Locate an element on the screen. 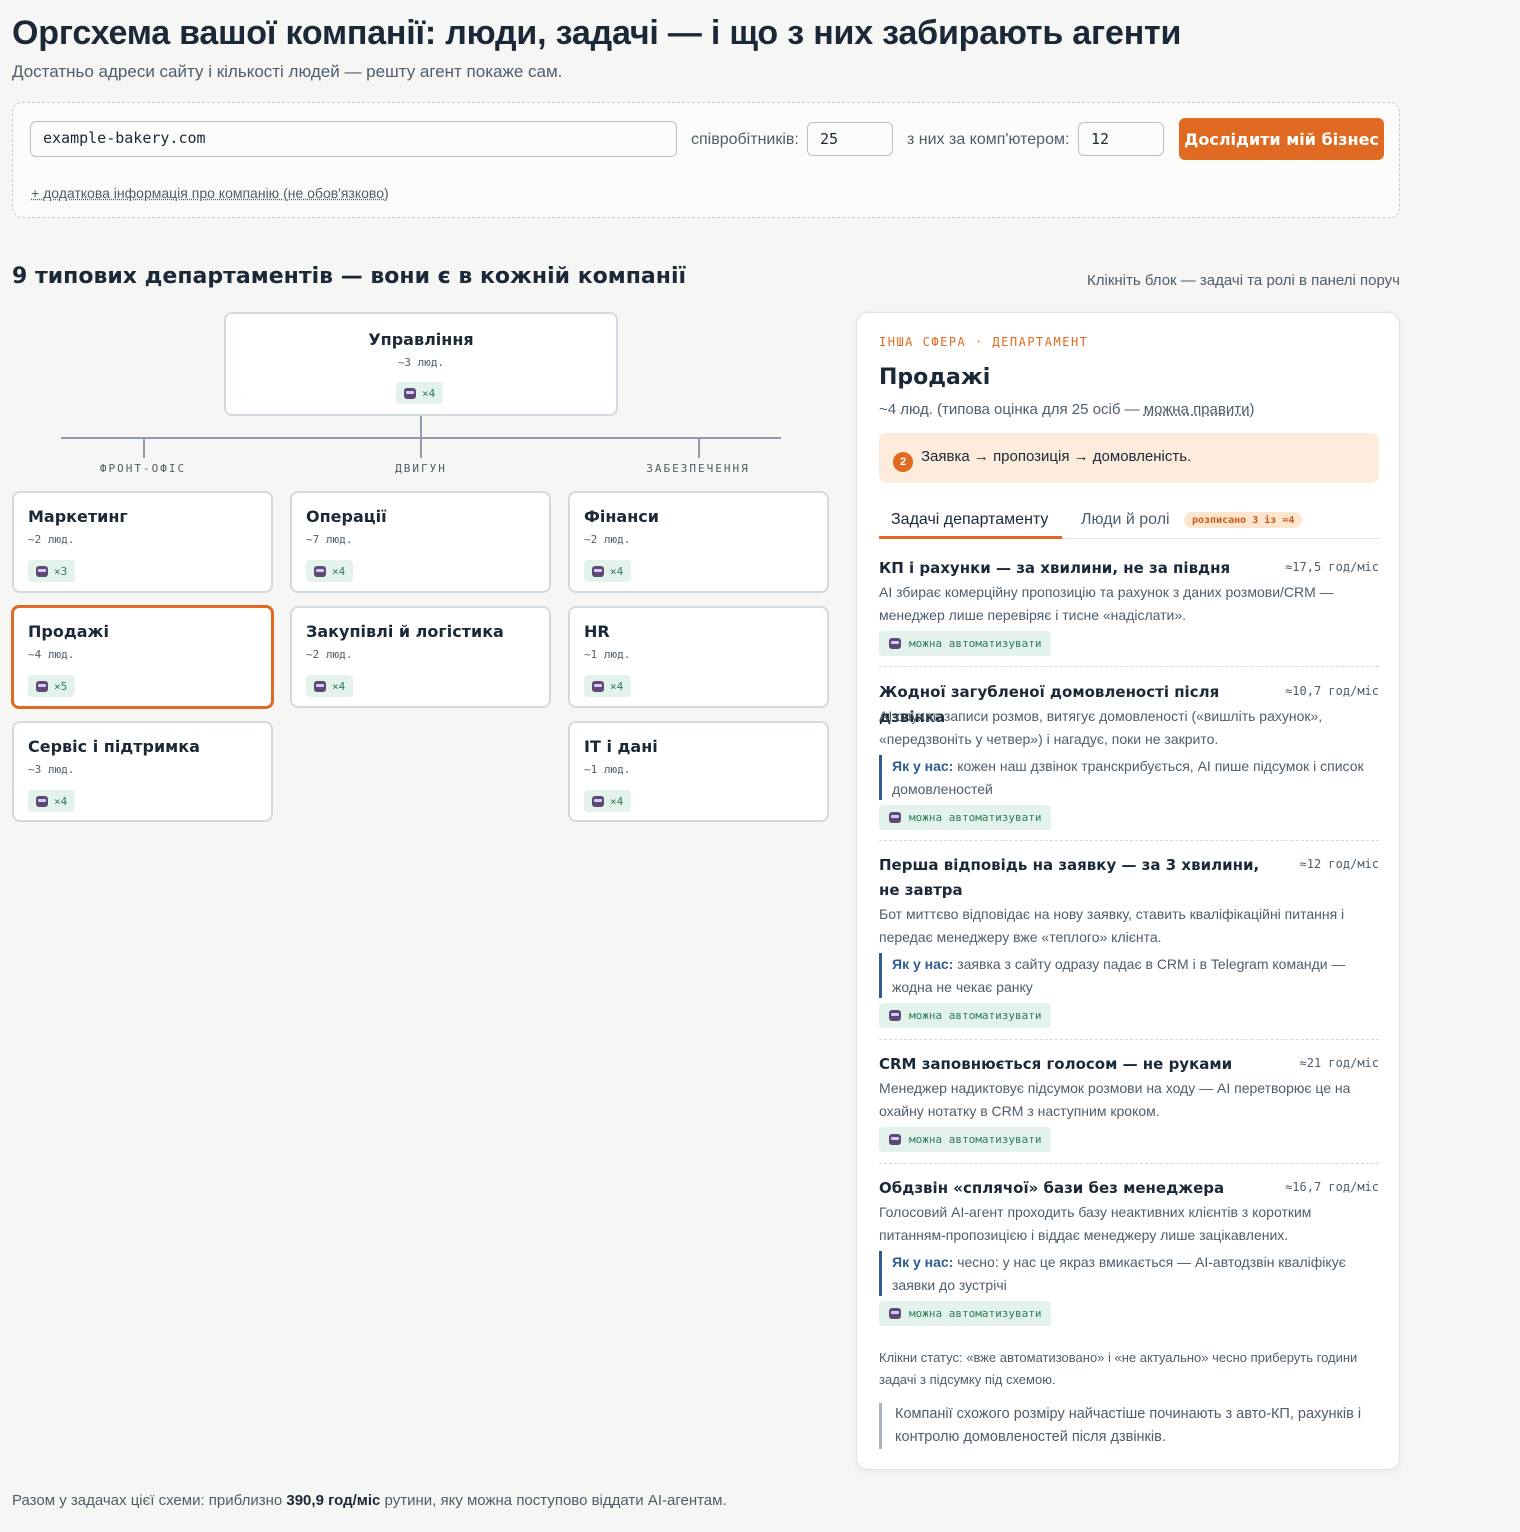 This screenshot has height=1532, width=1520. task-title: КП і рахунки — за хвилини, не за півдня is located at coordinates (1055, 568).